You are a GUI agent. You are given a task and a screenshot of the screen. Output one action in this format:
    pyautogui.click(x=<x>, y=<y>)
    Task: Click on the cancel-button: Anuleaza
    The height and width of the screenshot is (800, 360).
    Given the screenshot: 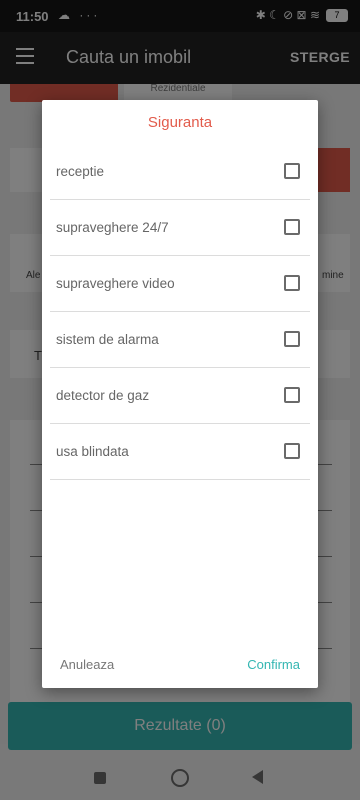 What is the action you would take?
    pyautogui.click(x=87, y=664)
    